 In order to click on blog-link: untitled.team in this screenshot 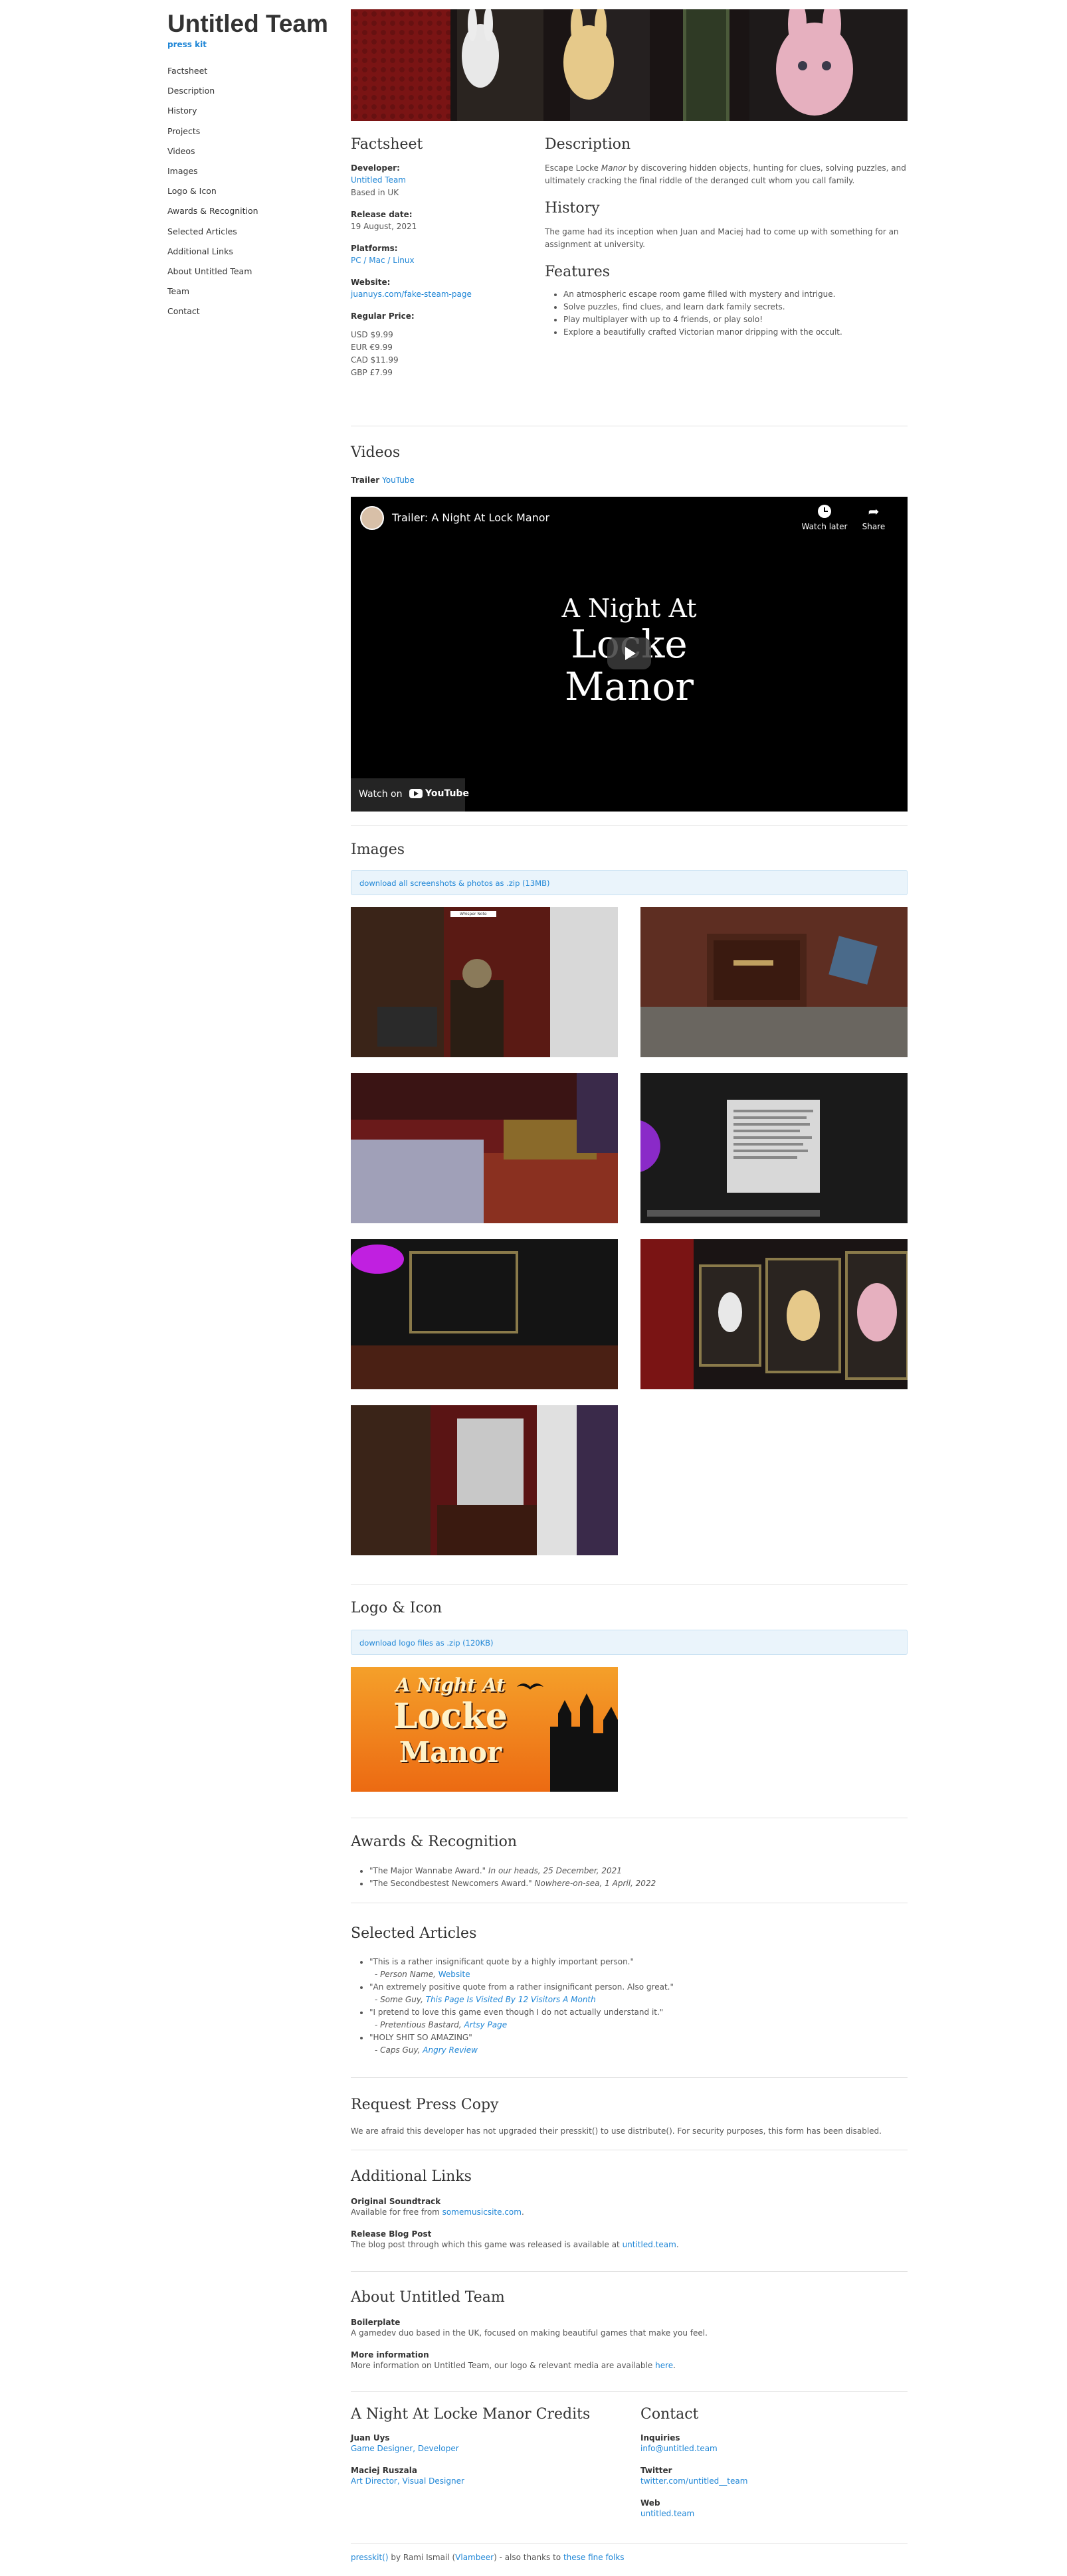, I will do `click(649, 2244)`.